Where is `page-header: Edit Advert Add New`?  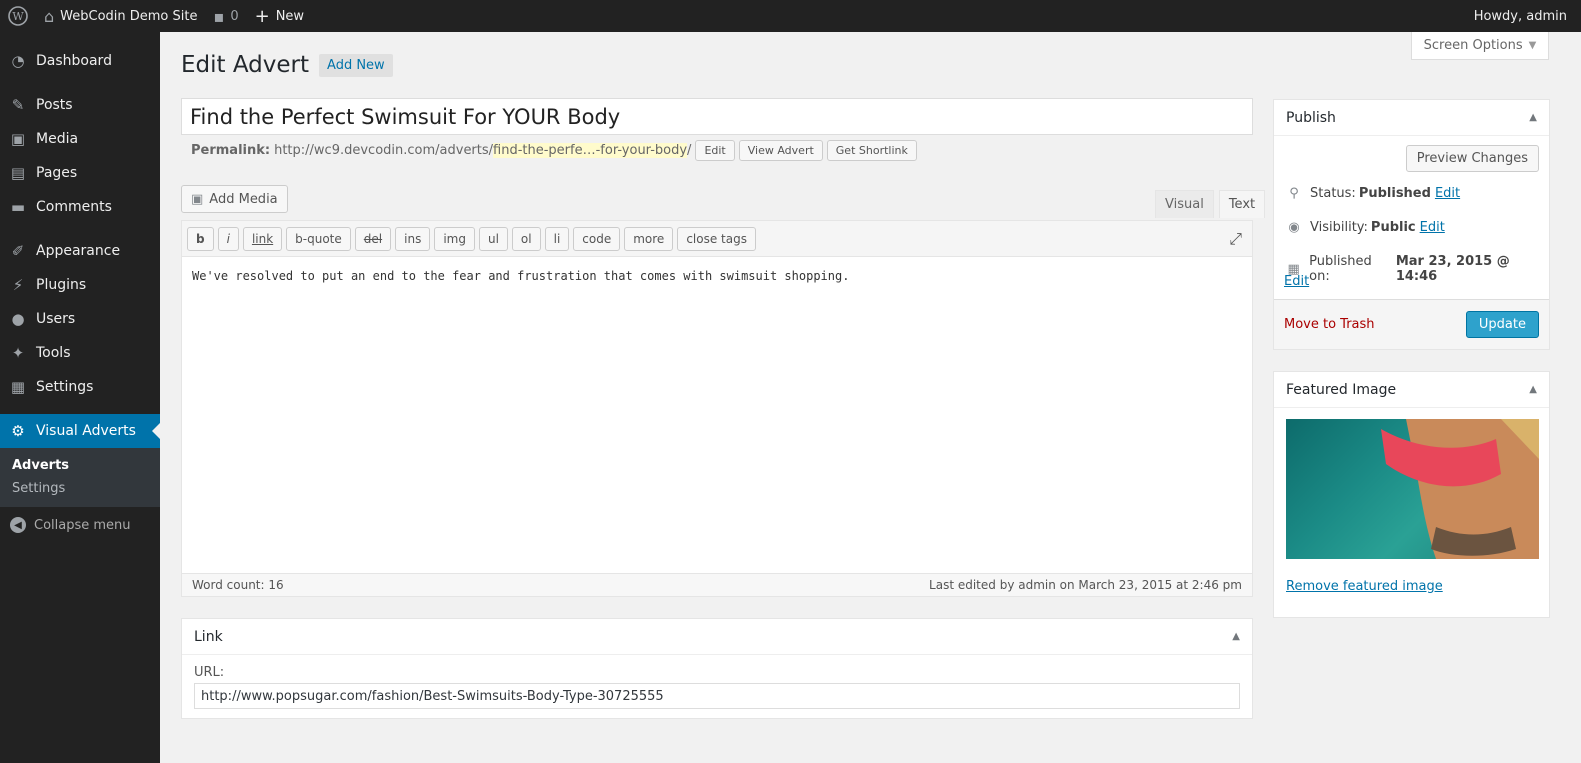 page-header: Edit Advert Add New is located at coordinates (287, 65).